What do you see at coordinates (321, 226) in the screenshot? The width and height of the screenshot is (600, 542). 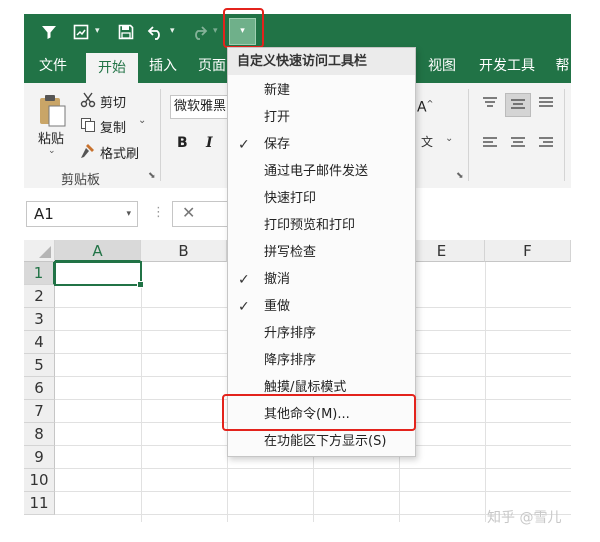 I see `menu-item-print-preview: 打印预览和打印` at bounding box center [321, 226].